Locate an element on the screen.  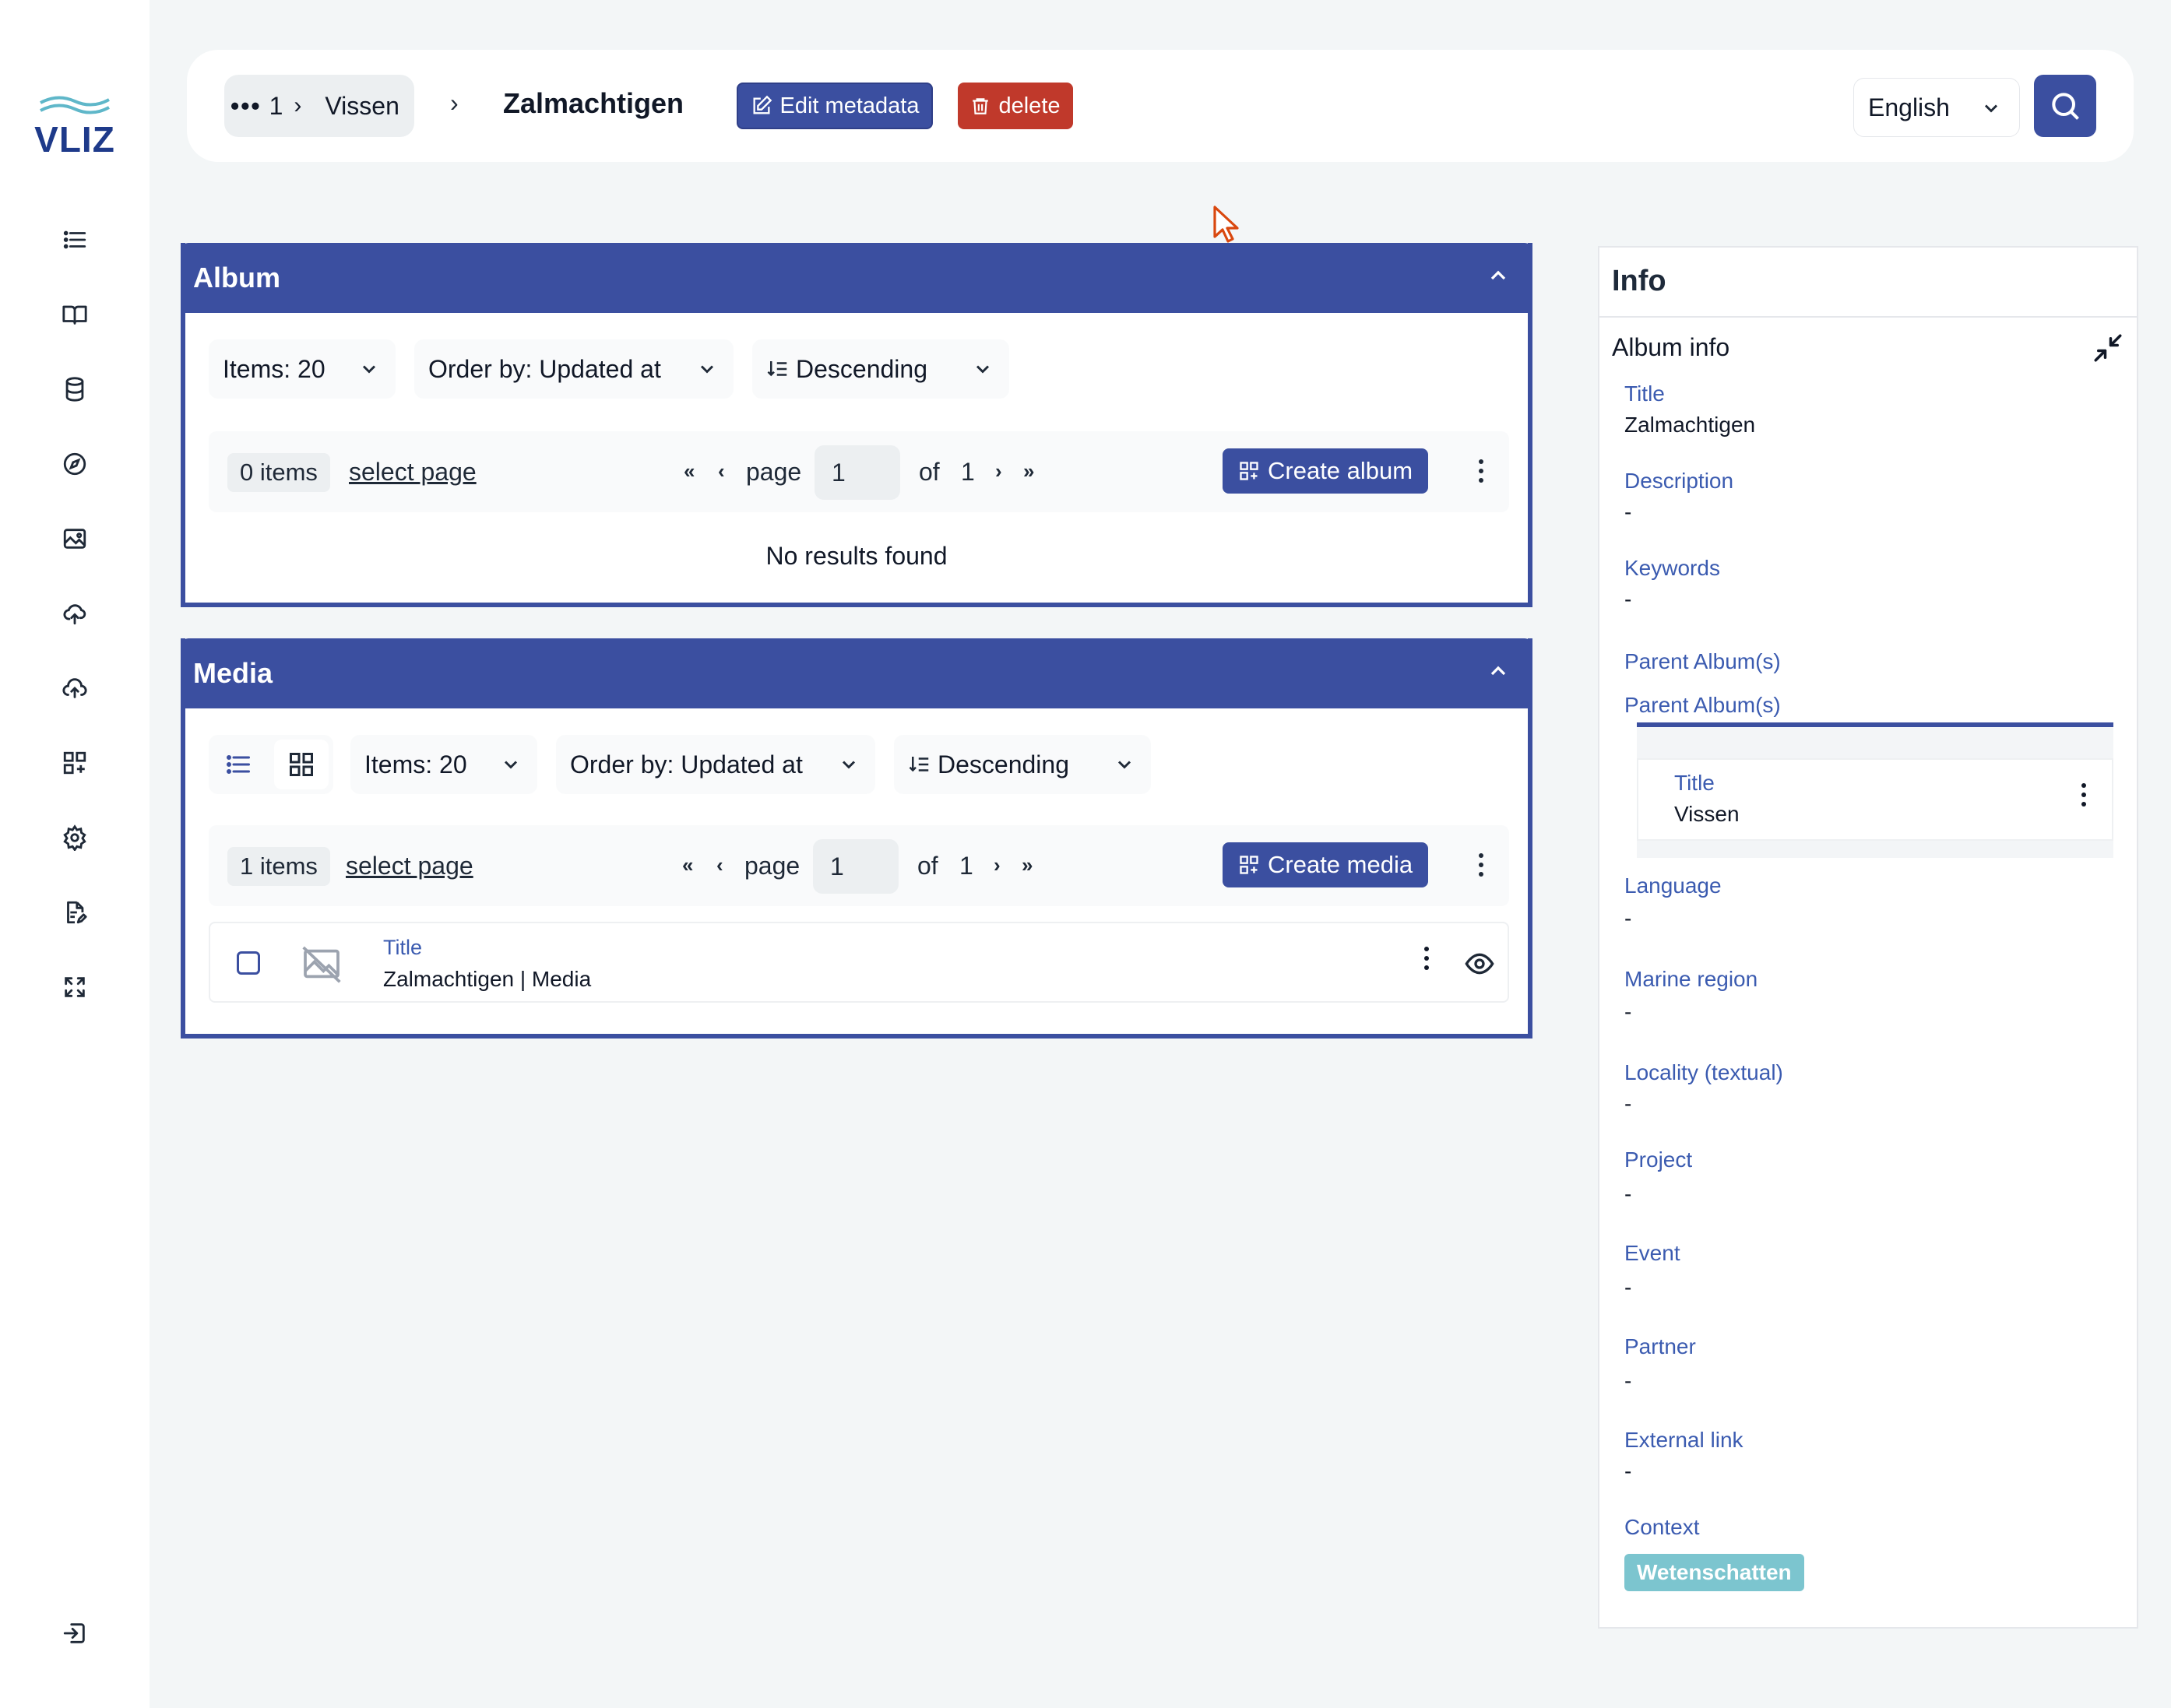
table-row: Title Zalmachtigen | Media is located at coordinates (859, 962).